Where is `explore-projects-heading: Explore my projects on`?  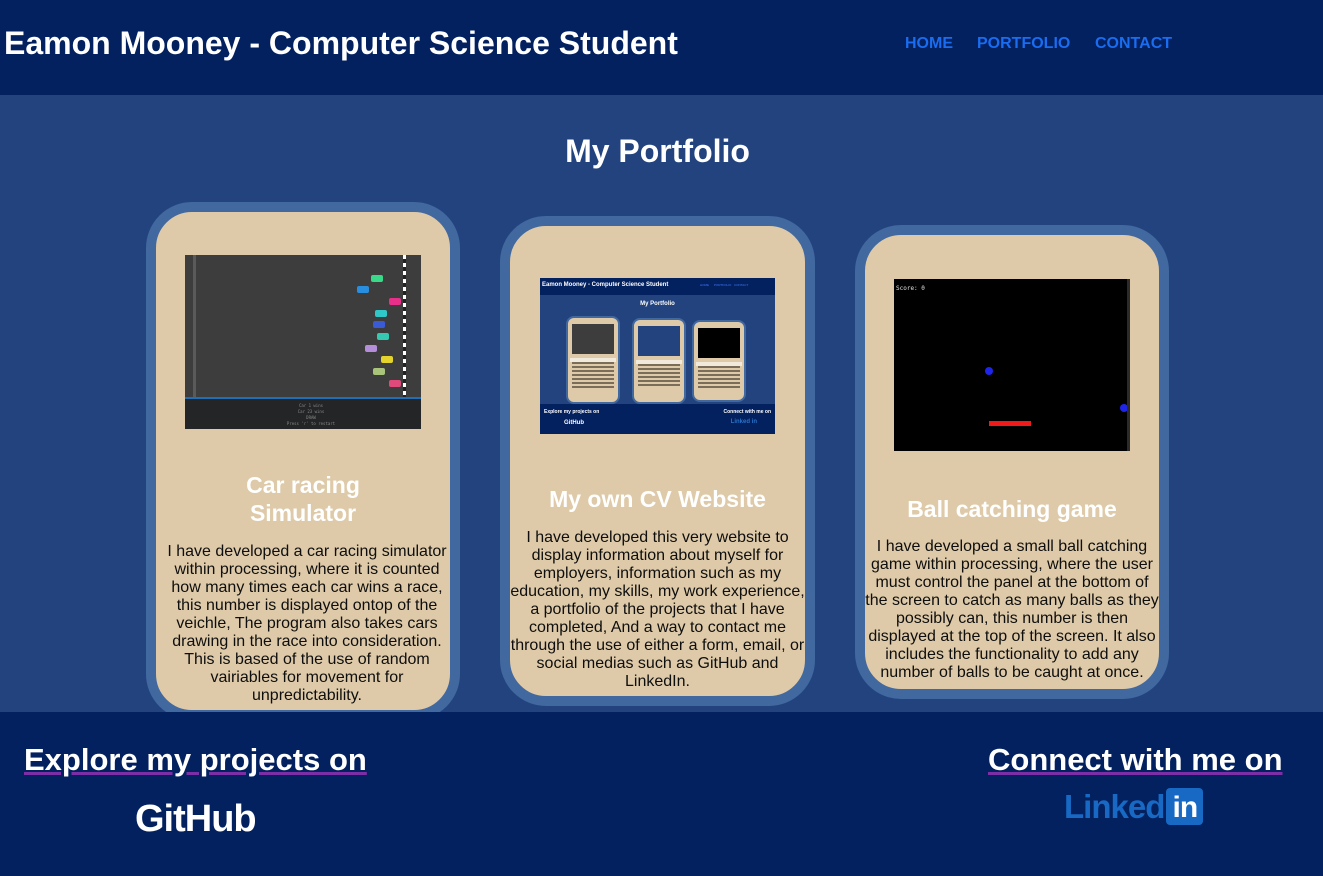
explore-projects-heading: Explore my projects on is located at coordinates (195, 759).